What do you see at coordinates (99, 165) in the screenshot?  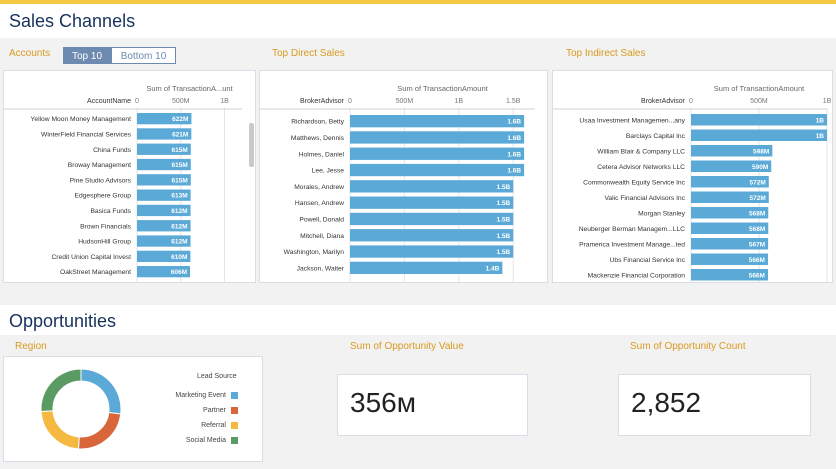 I see `category-label-3: Broway Management` at bounding box center [99, 165].